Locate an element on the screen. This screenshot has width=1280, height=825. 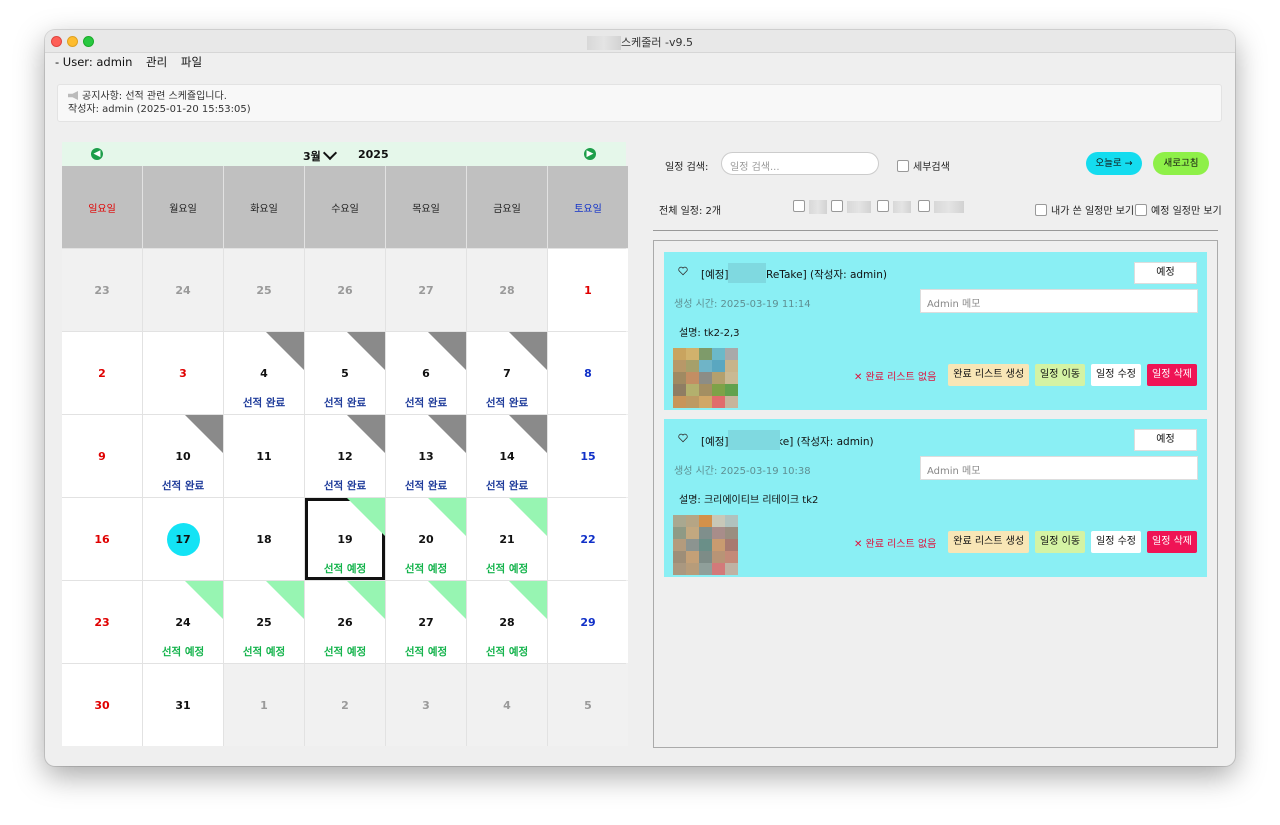
menu-manage: 관리 is located at coordinates (156, 62).